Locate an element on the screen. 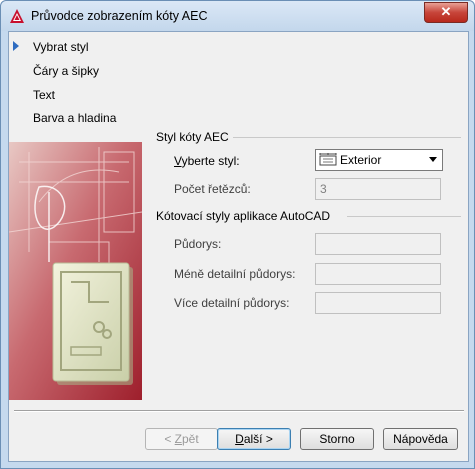  back-button-prefix: < is located at coordinates (169, 439).